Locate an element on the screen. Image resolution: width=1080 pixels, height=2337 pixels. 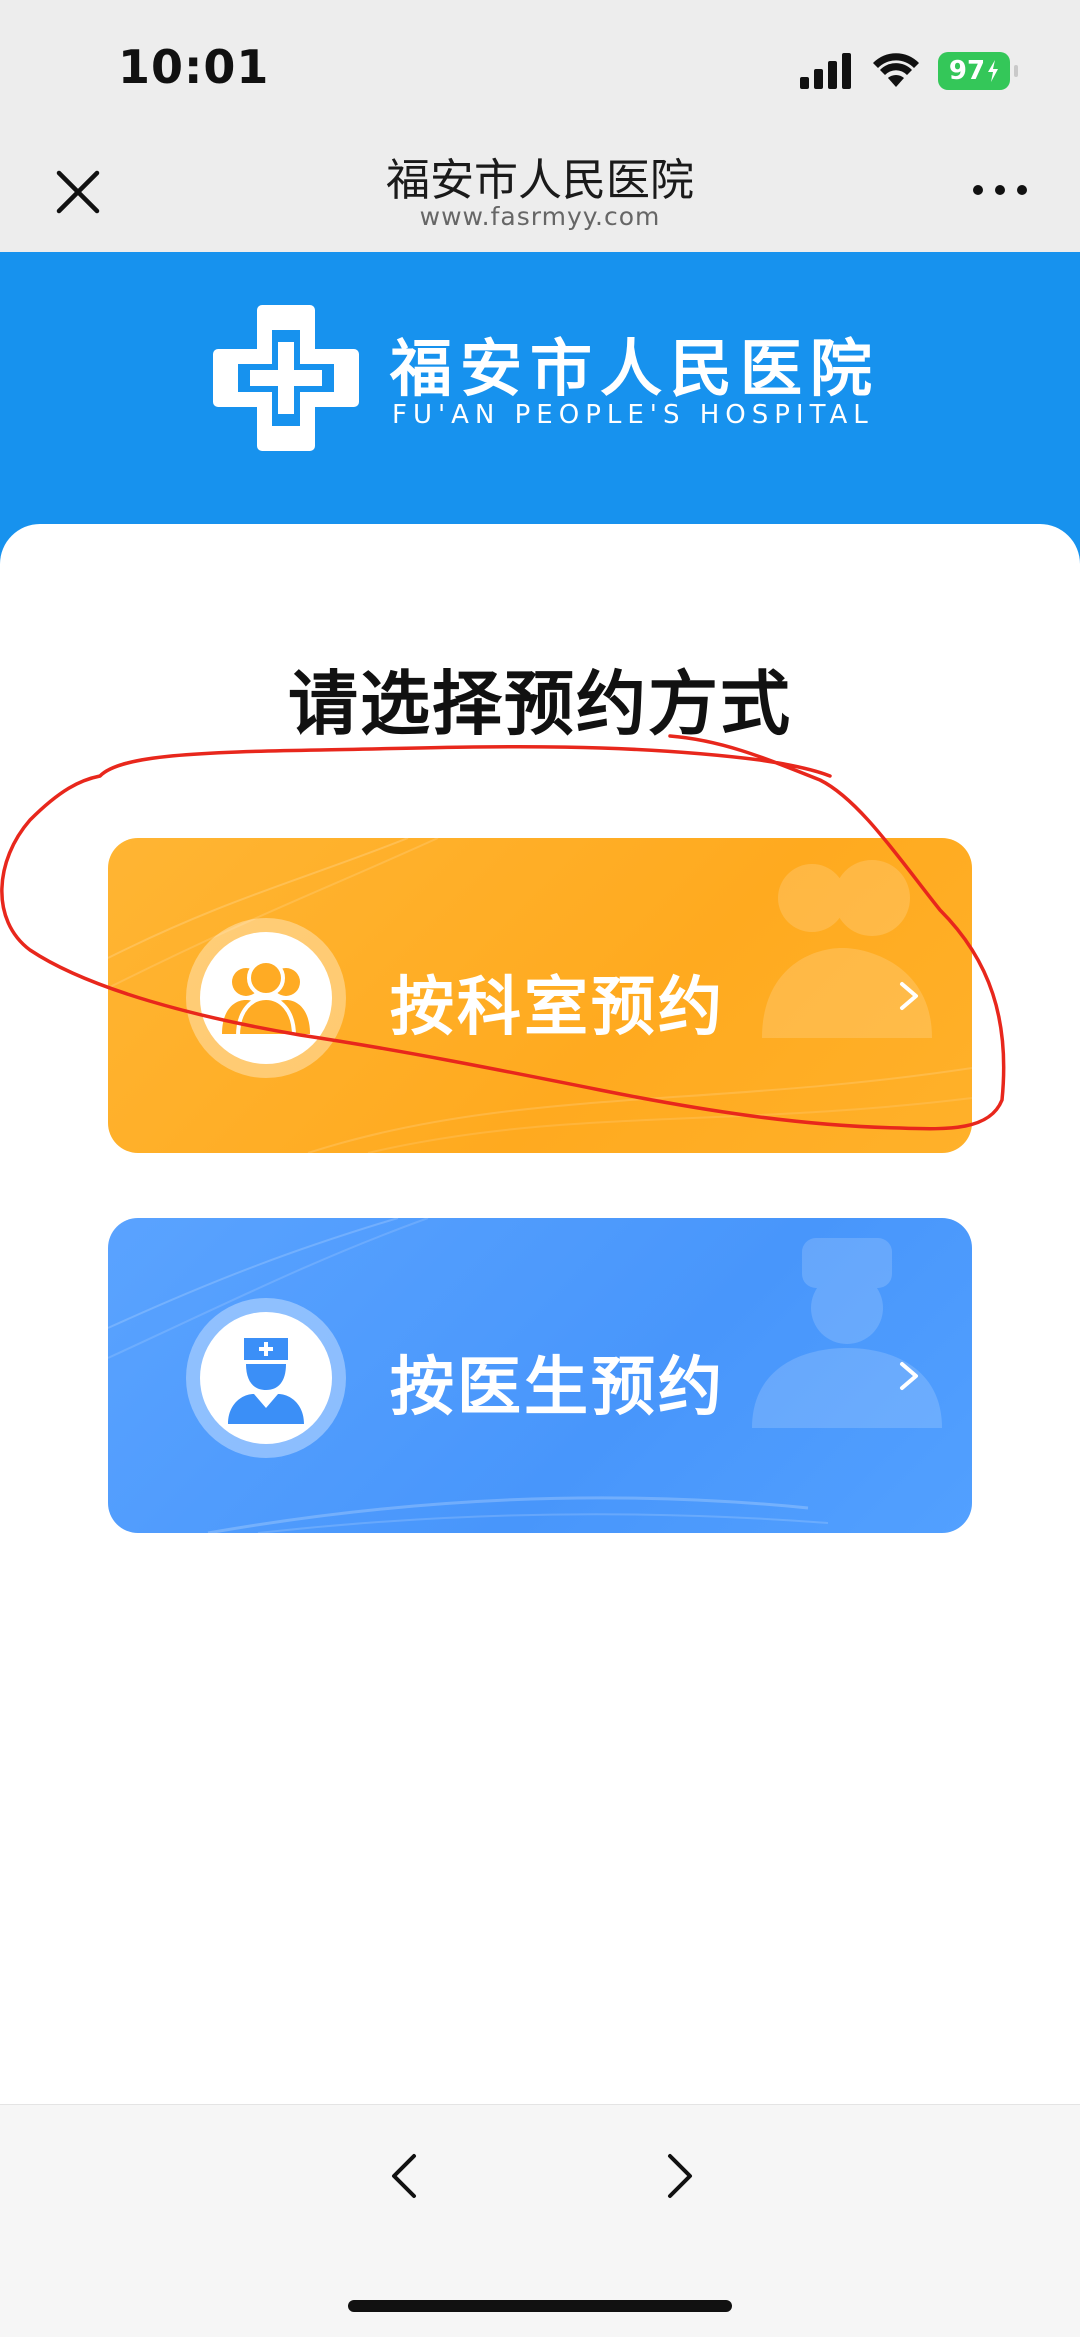
hospital-name: 福安市人民医院 is located at coordinates (635, 368).